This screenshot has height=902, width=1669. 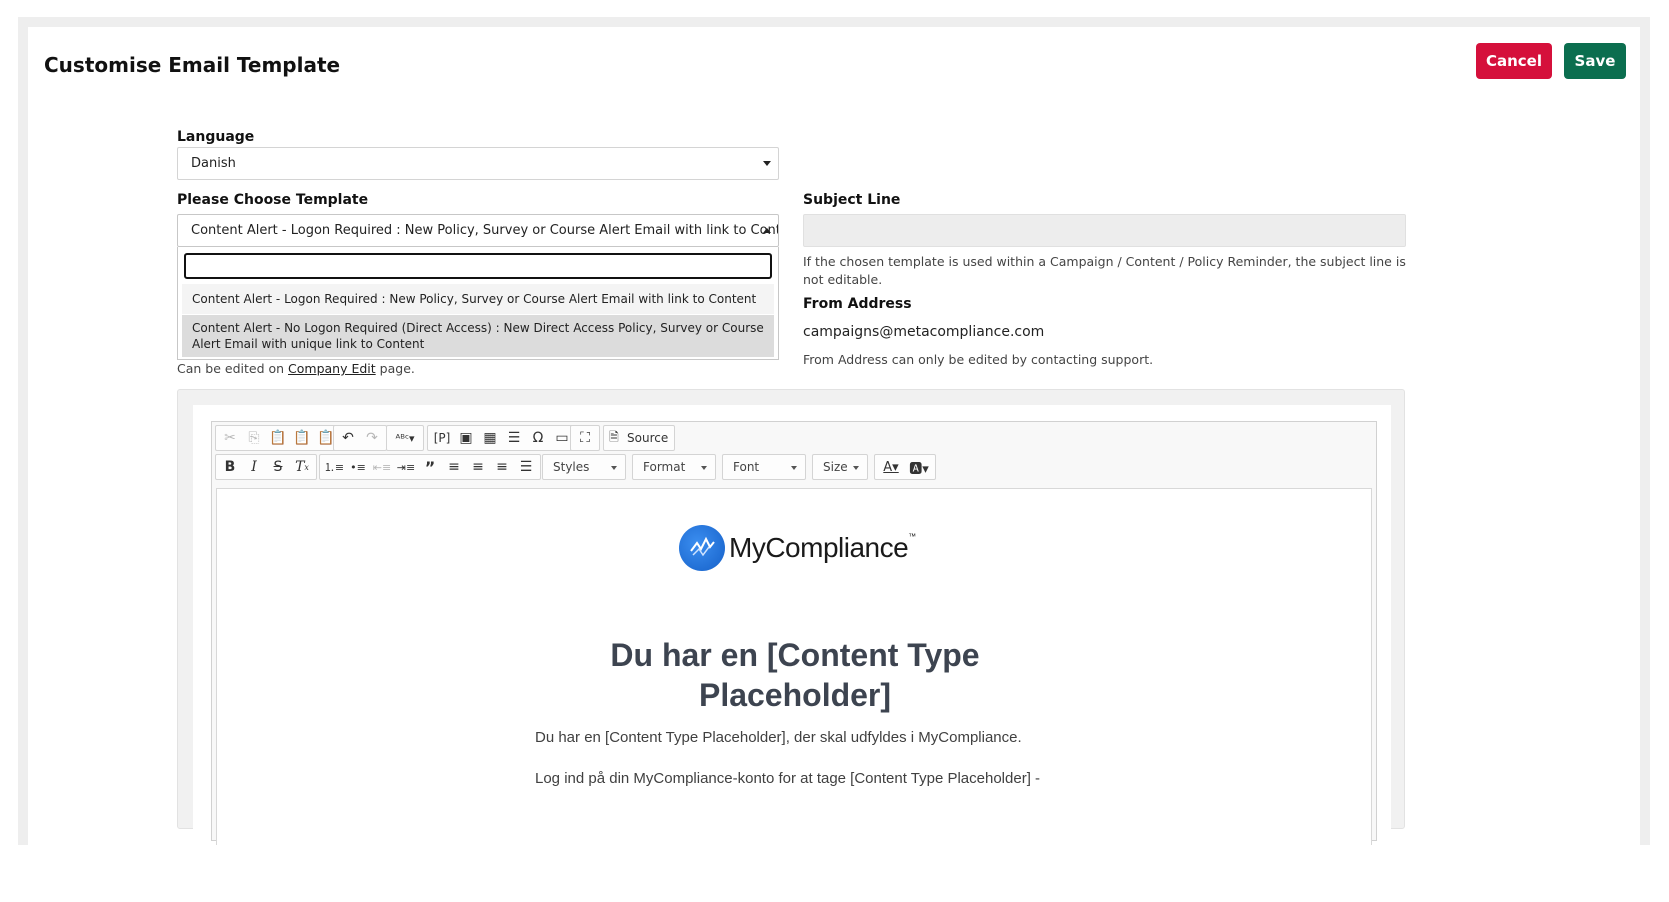 I want to click on from-address-value: campaigns@metacompliance.com, so click(x=924, y=332).